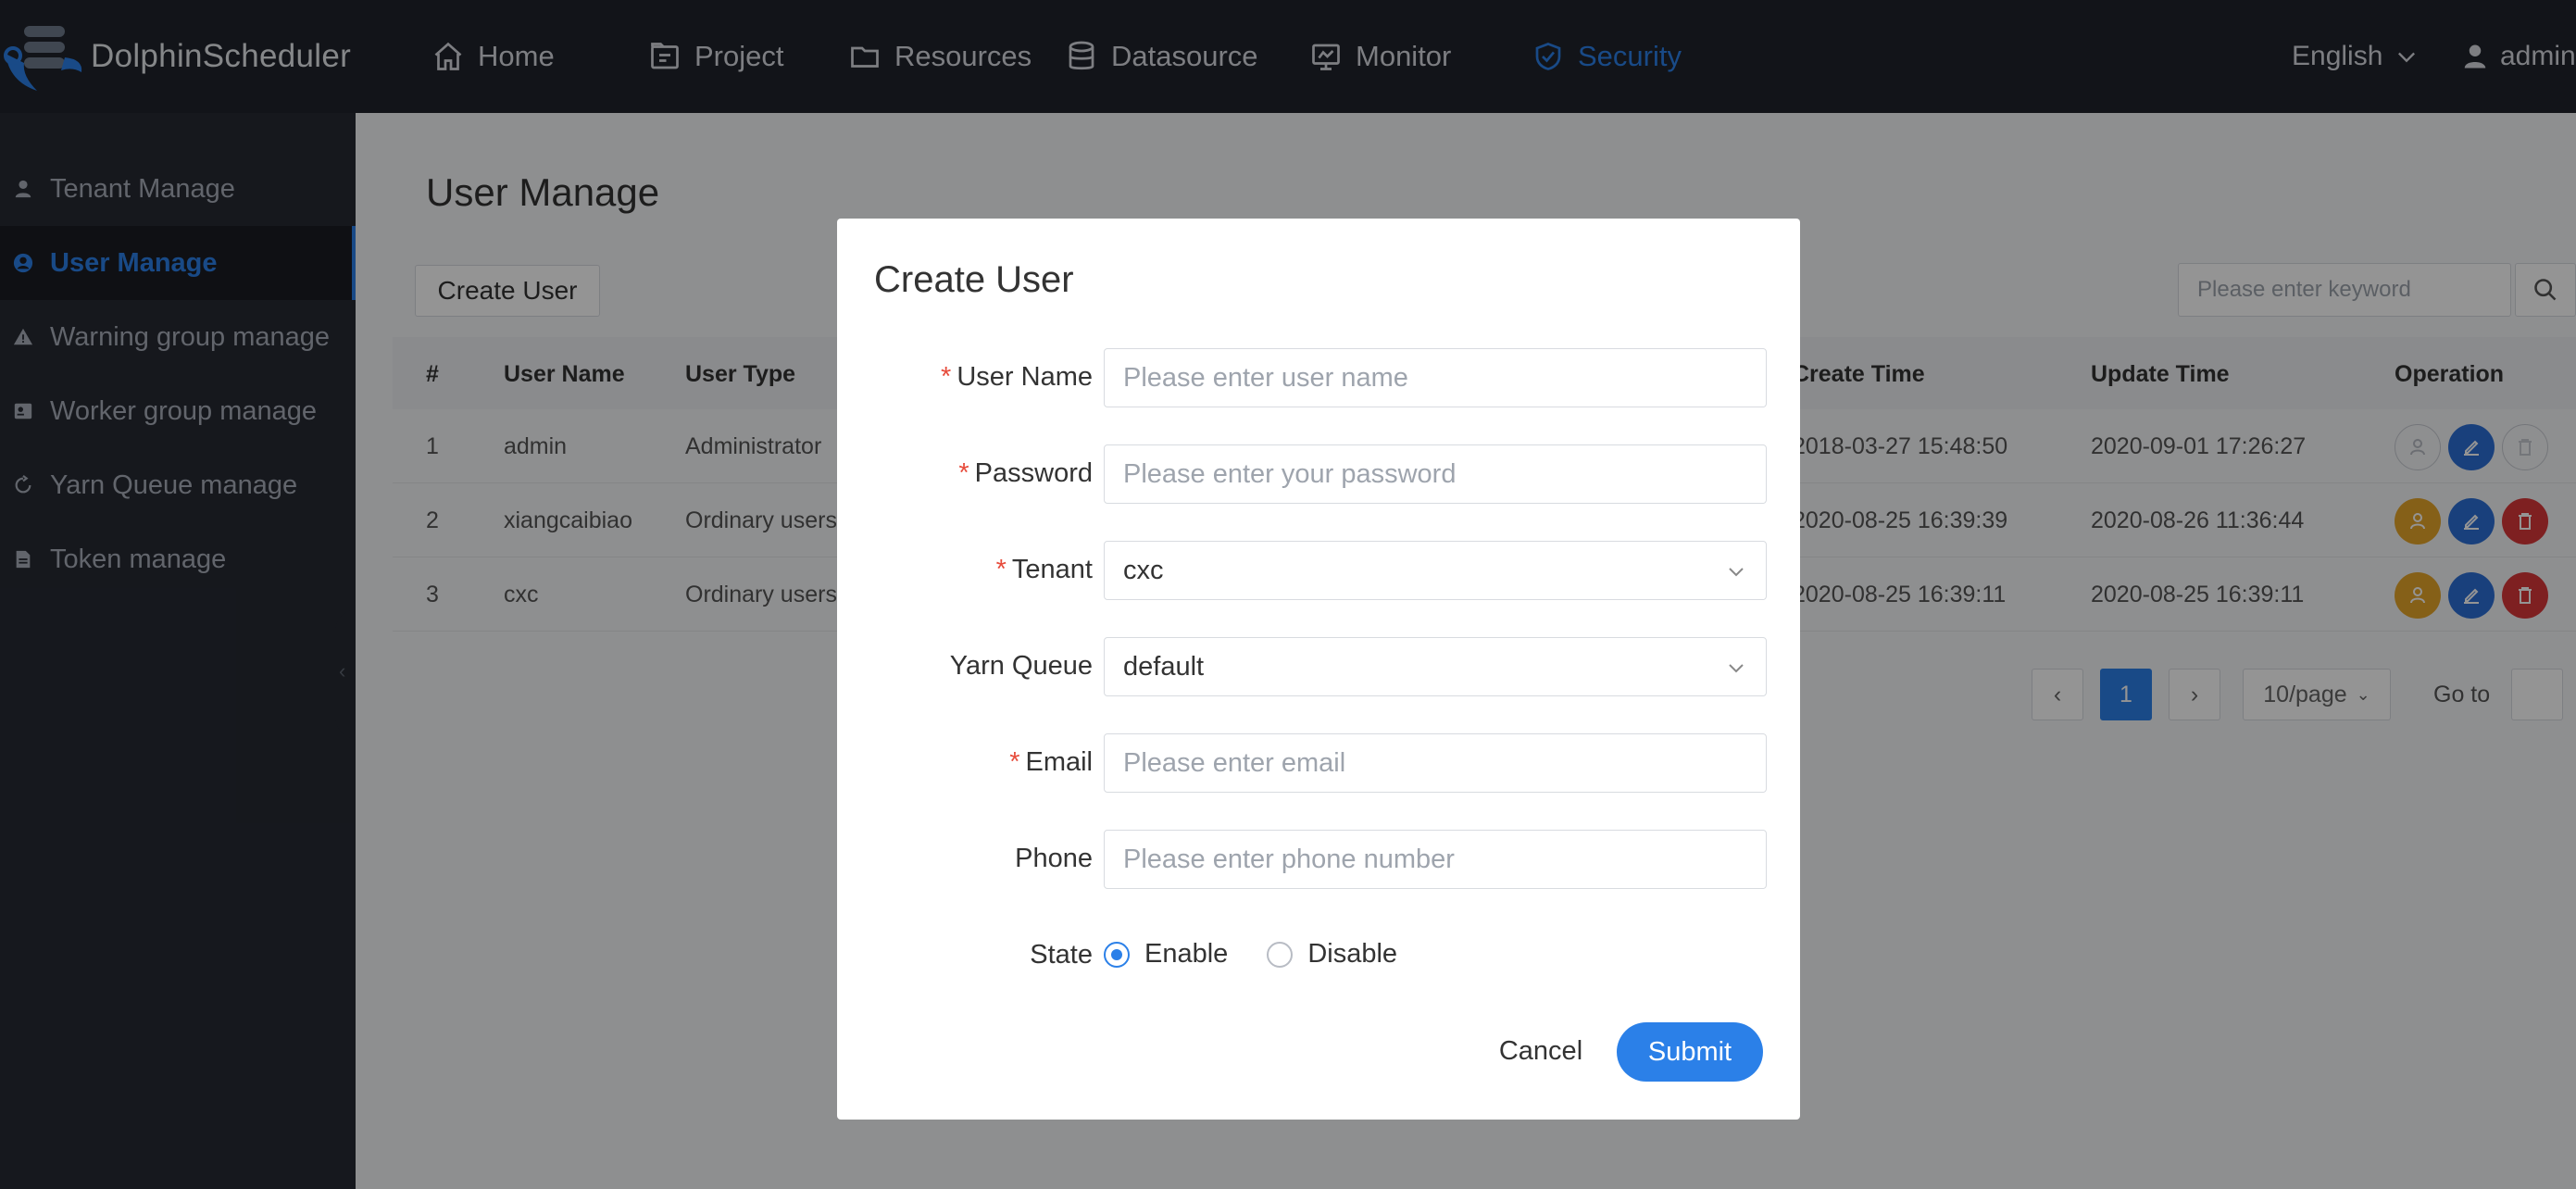 This screenshot has width=2576, height=1189. I want to click on email-label: * Email, so click(1051, 762).